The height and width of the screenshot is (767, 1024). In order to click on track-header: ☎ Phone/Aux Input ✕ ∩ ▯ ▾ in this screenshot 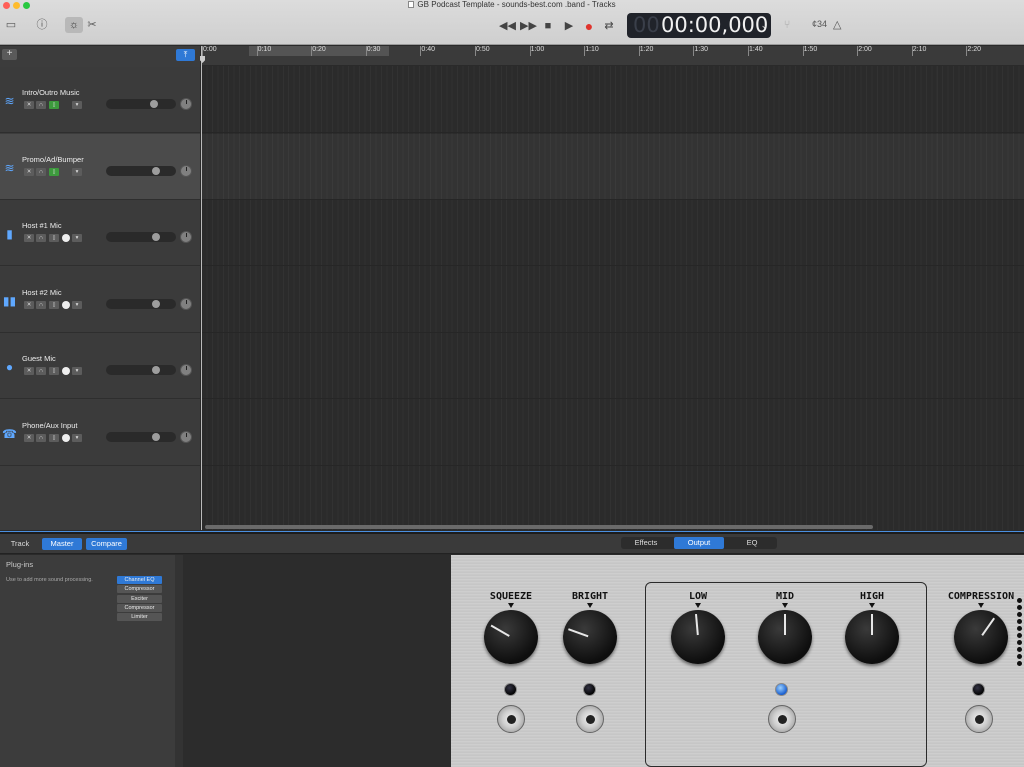, I will do `click(100, 432)`.